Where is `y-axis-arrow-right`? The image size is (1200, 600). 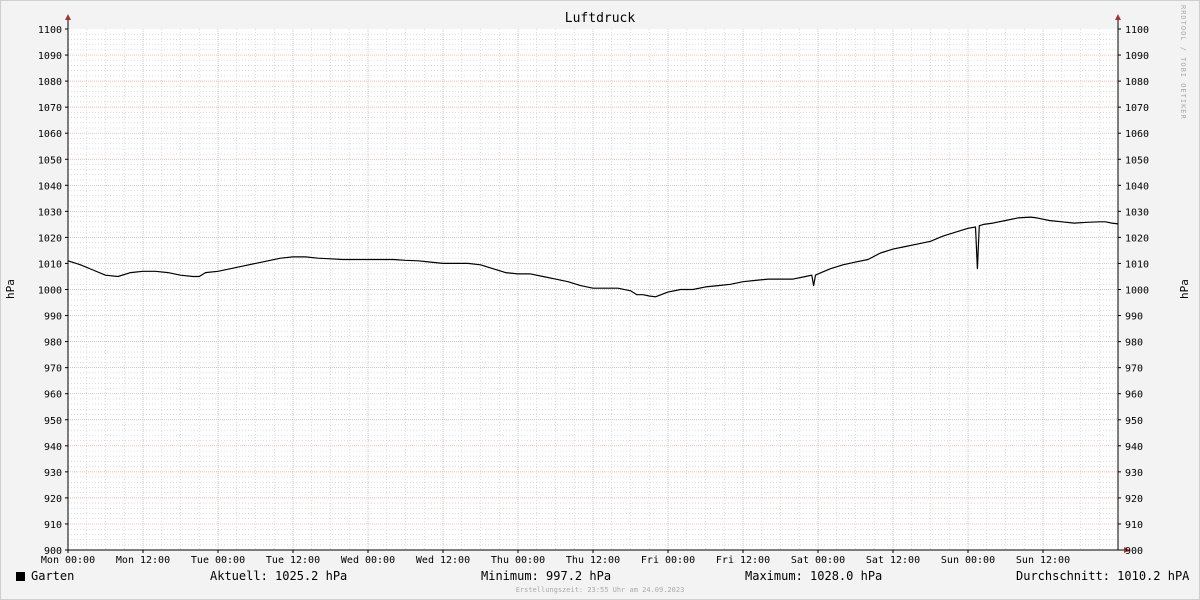
y-axis-arrow-right is located at coordinates (1118, 17).